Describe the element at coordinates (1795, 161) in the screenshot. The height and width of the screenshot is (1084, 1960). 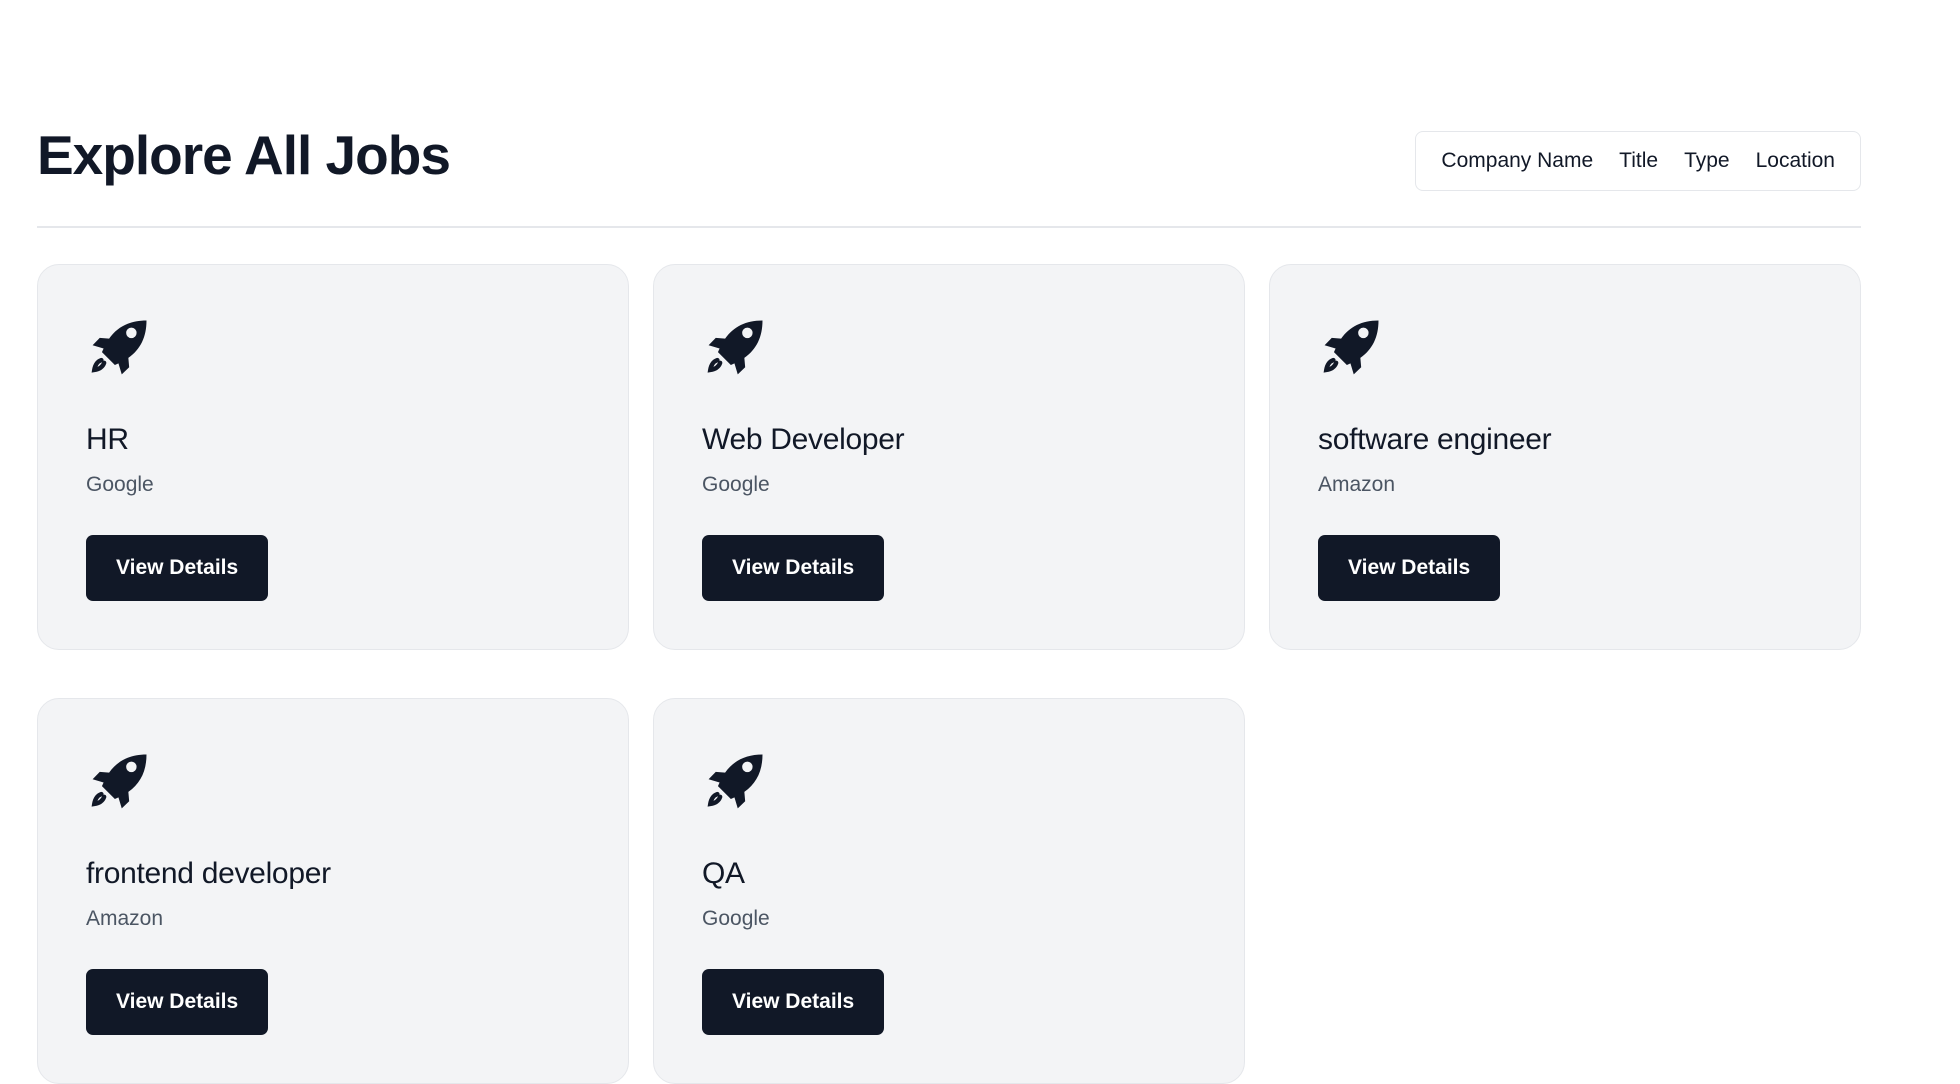
I see `filter-location: Location` at that location.